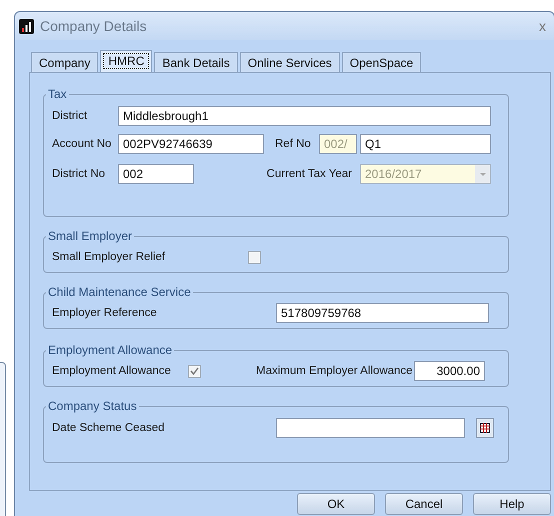 This screenshot has width=554, height=516. Describe the element at coordinates (70, 116) in the screenshot. I see `field-label: District` at that location.